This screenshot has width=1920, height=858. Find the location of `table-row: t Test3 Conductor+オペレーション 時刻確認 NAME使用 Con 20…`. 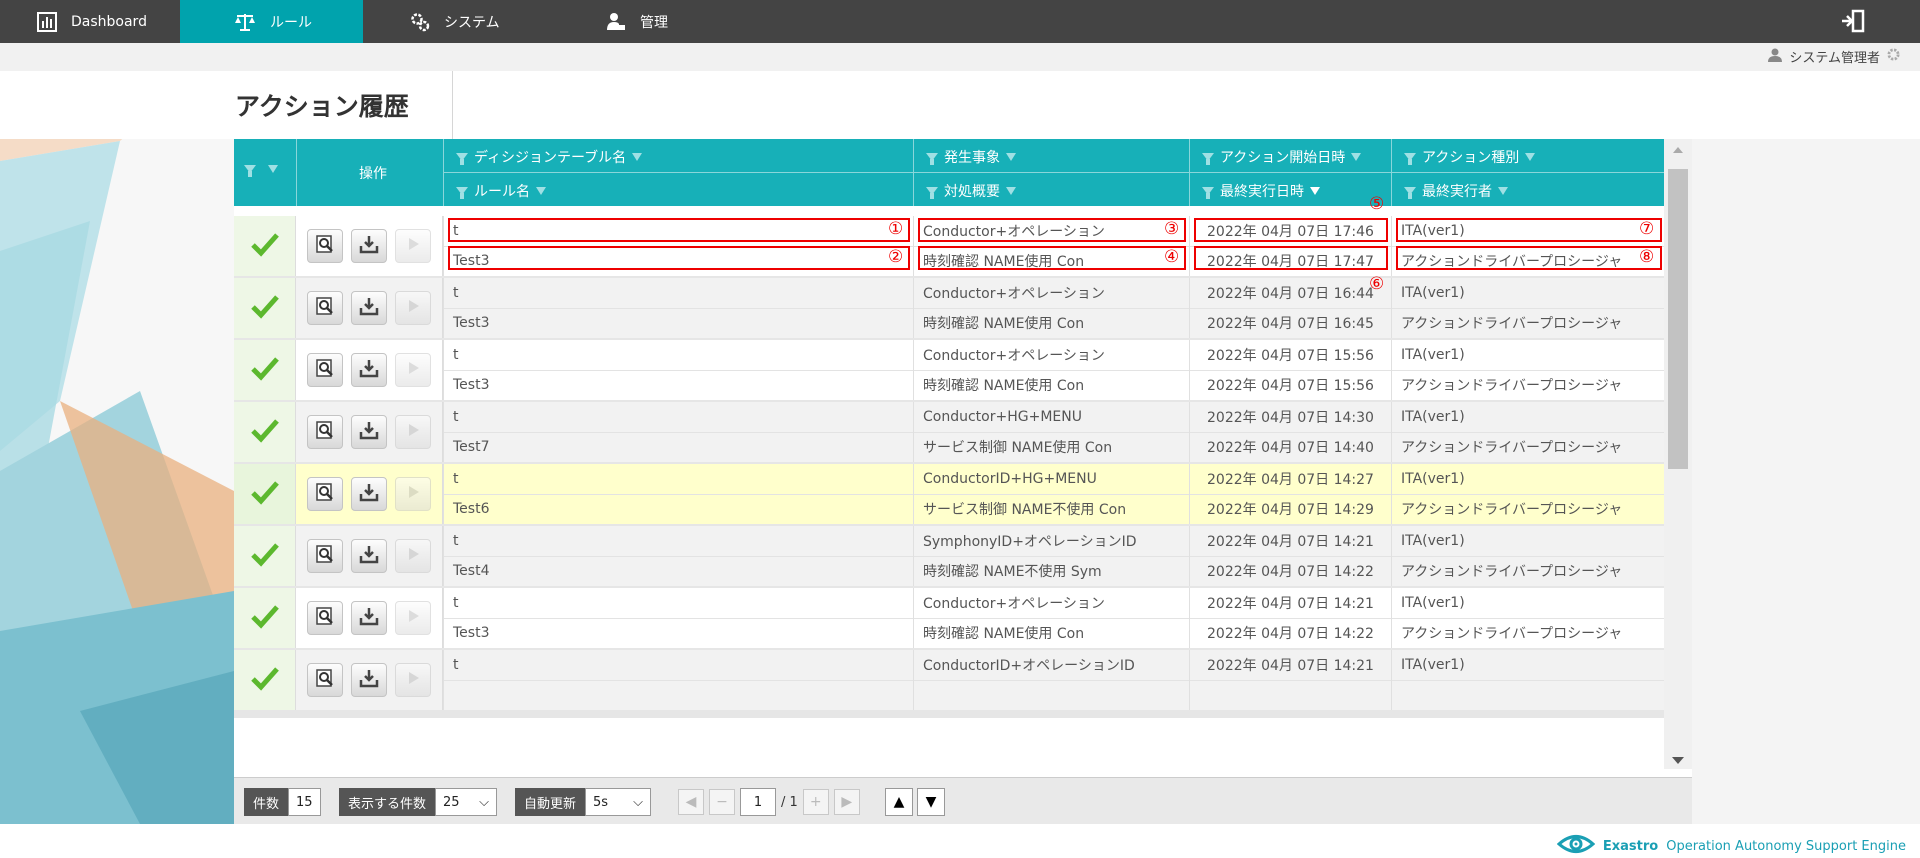

table-row: t Test3 Conductor+オペレーション 時刻確認 NAME使用 Con 20… is located at coordinates (949, 622).